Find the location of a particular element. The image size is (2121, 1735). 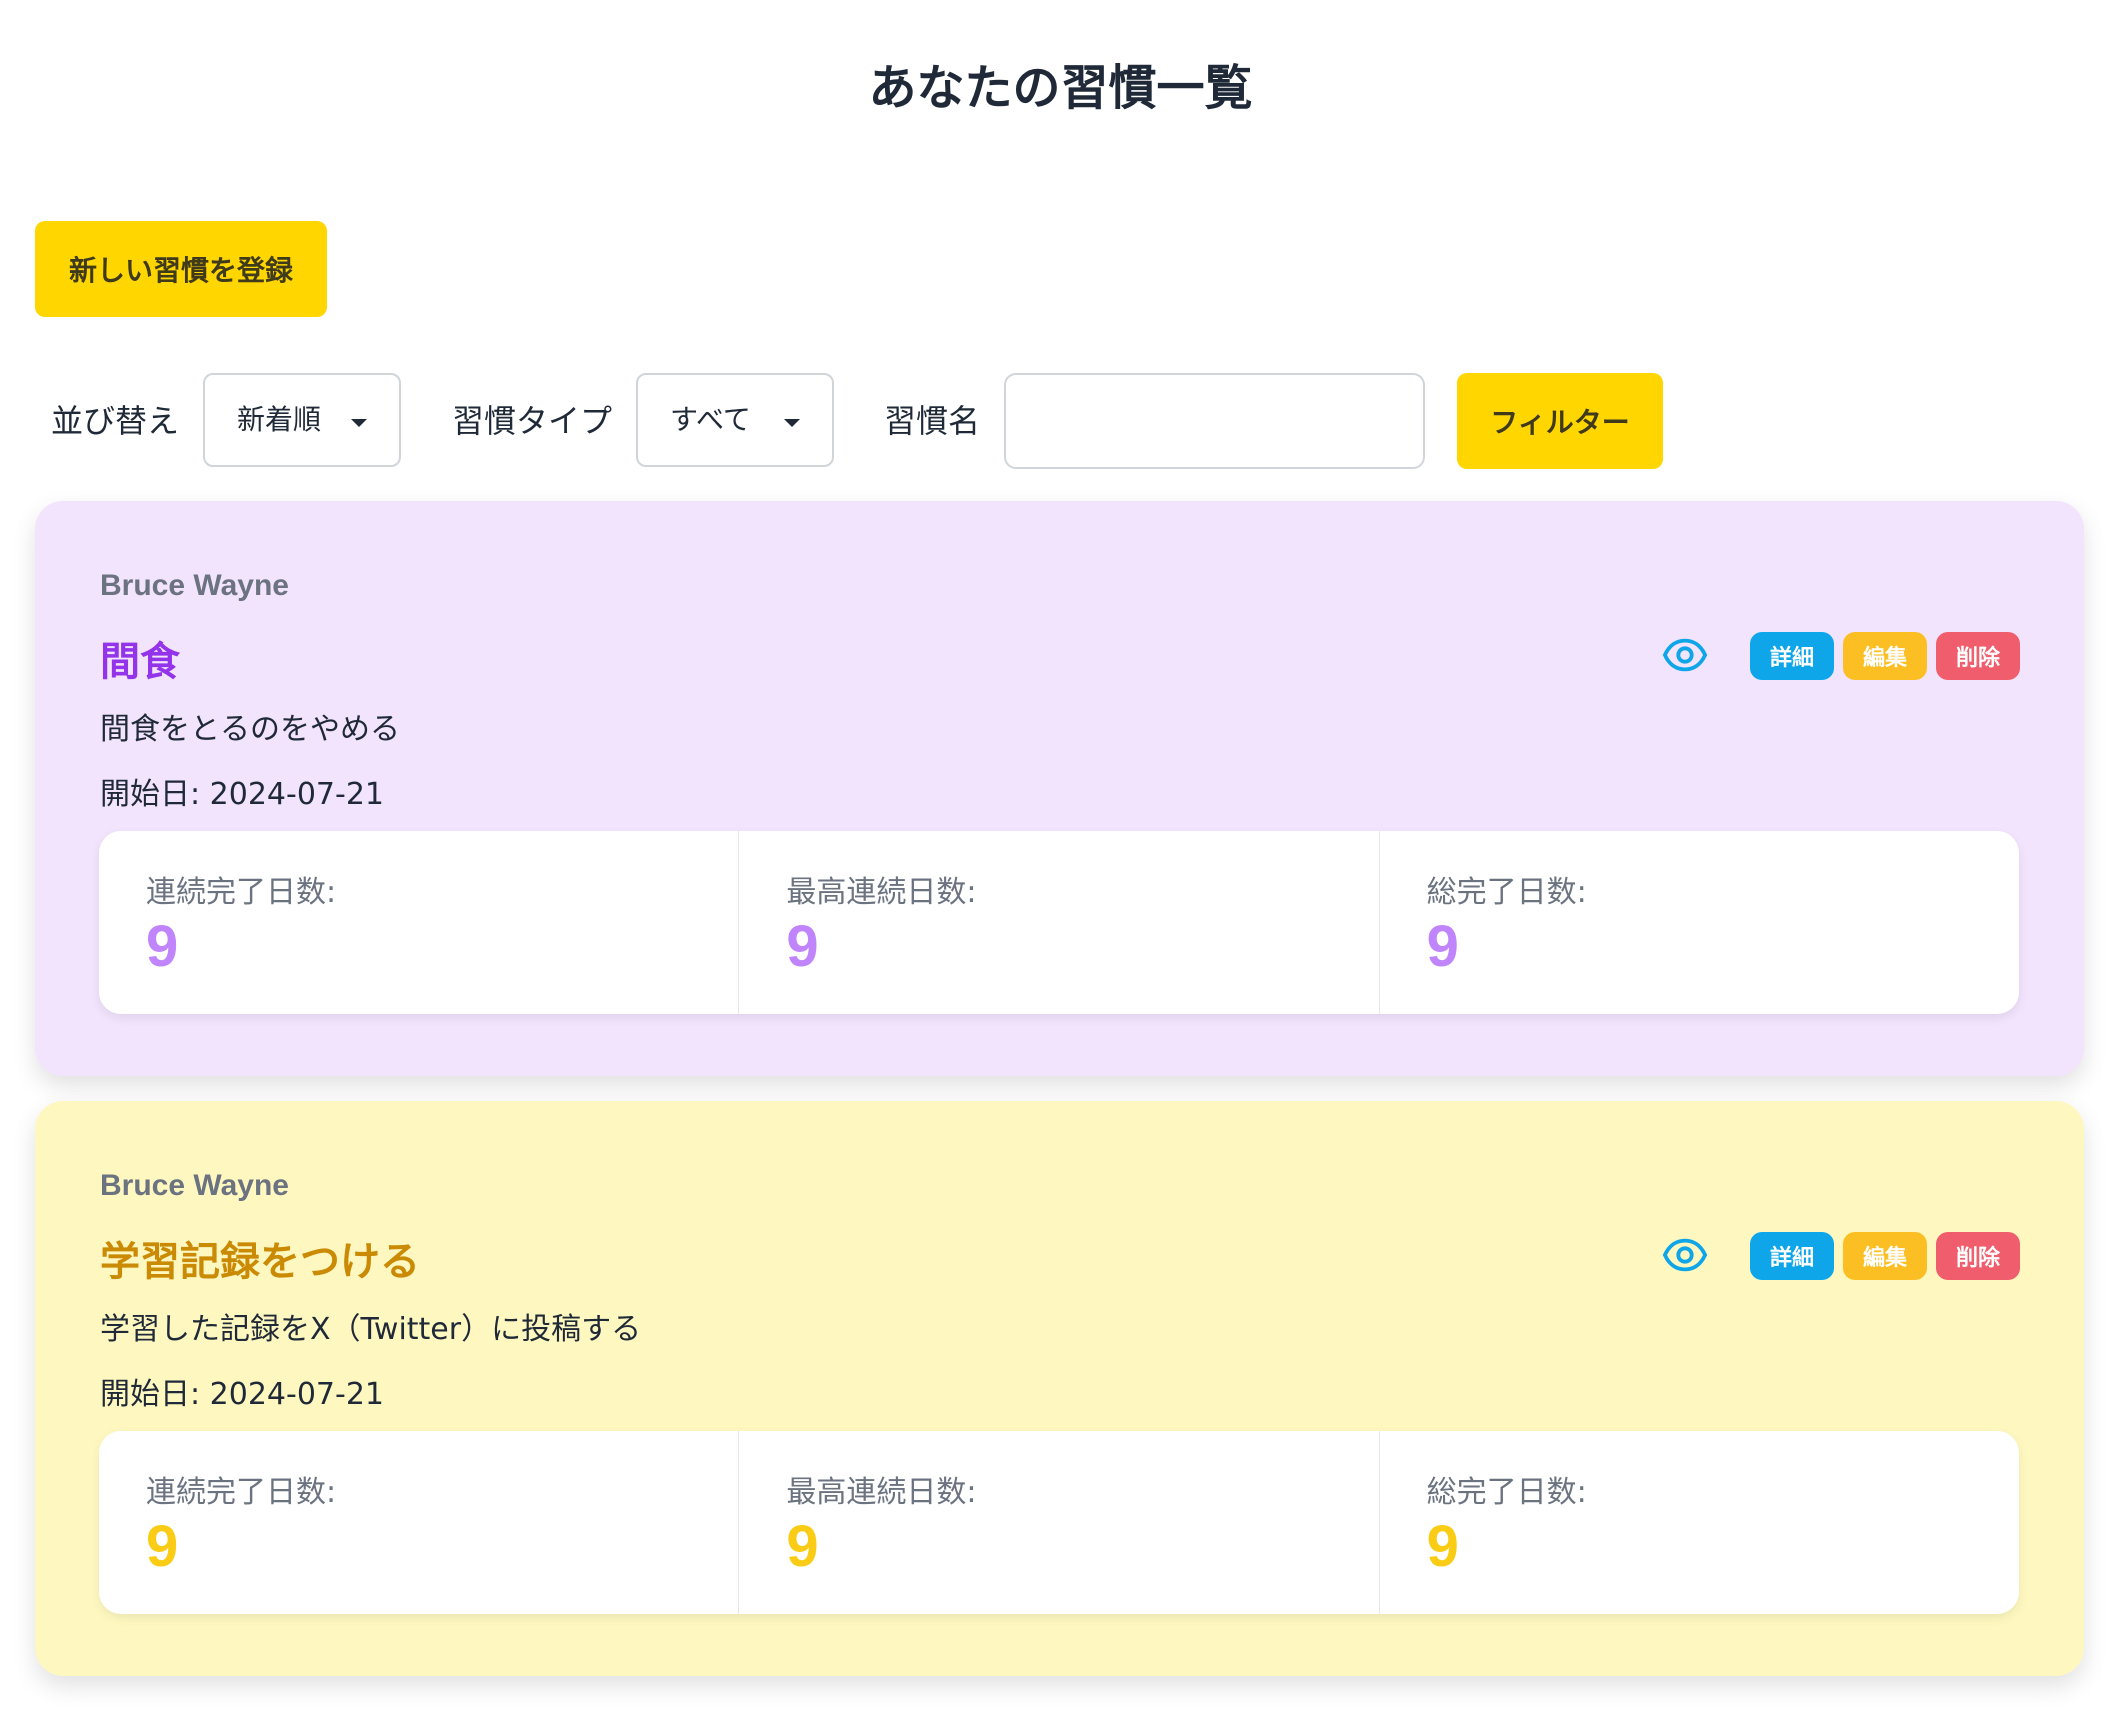

sort-label: 並び替え is located at coordinates (115, 421).